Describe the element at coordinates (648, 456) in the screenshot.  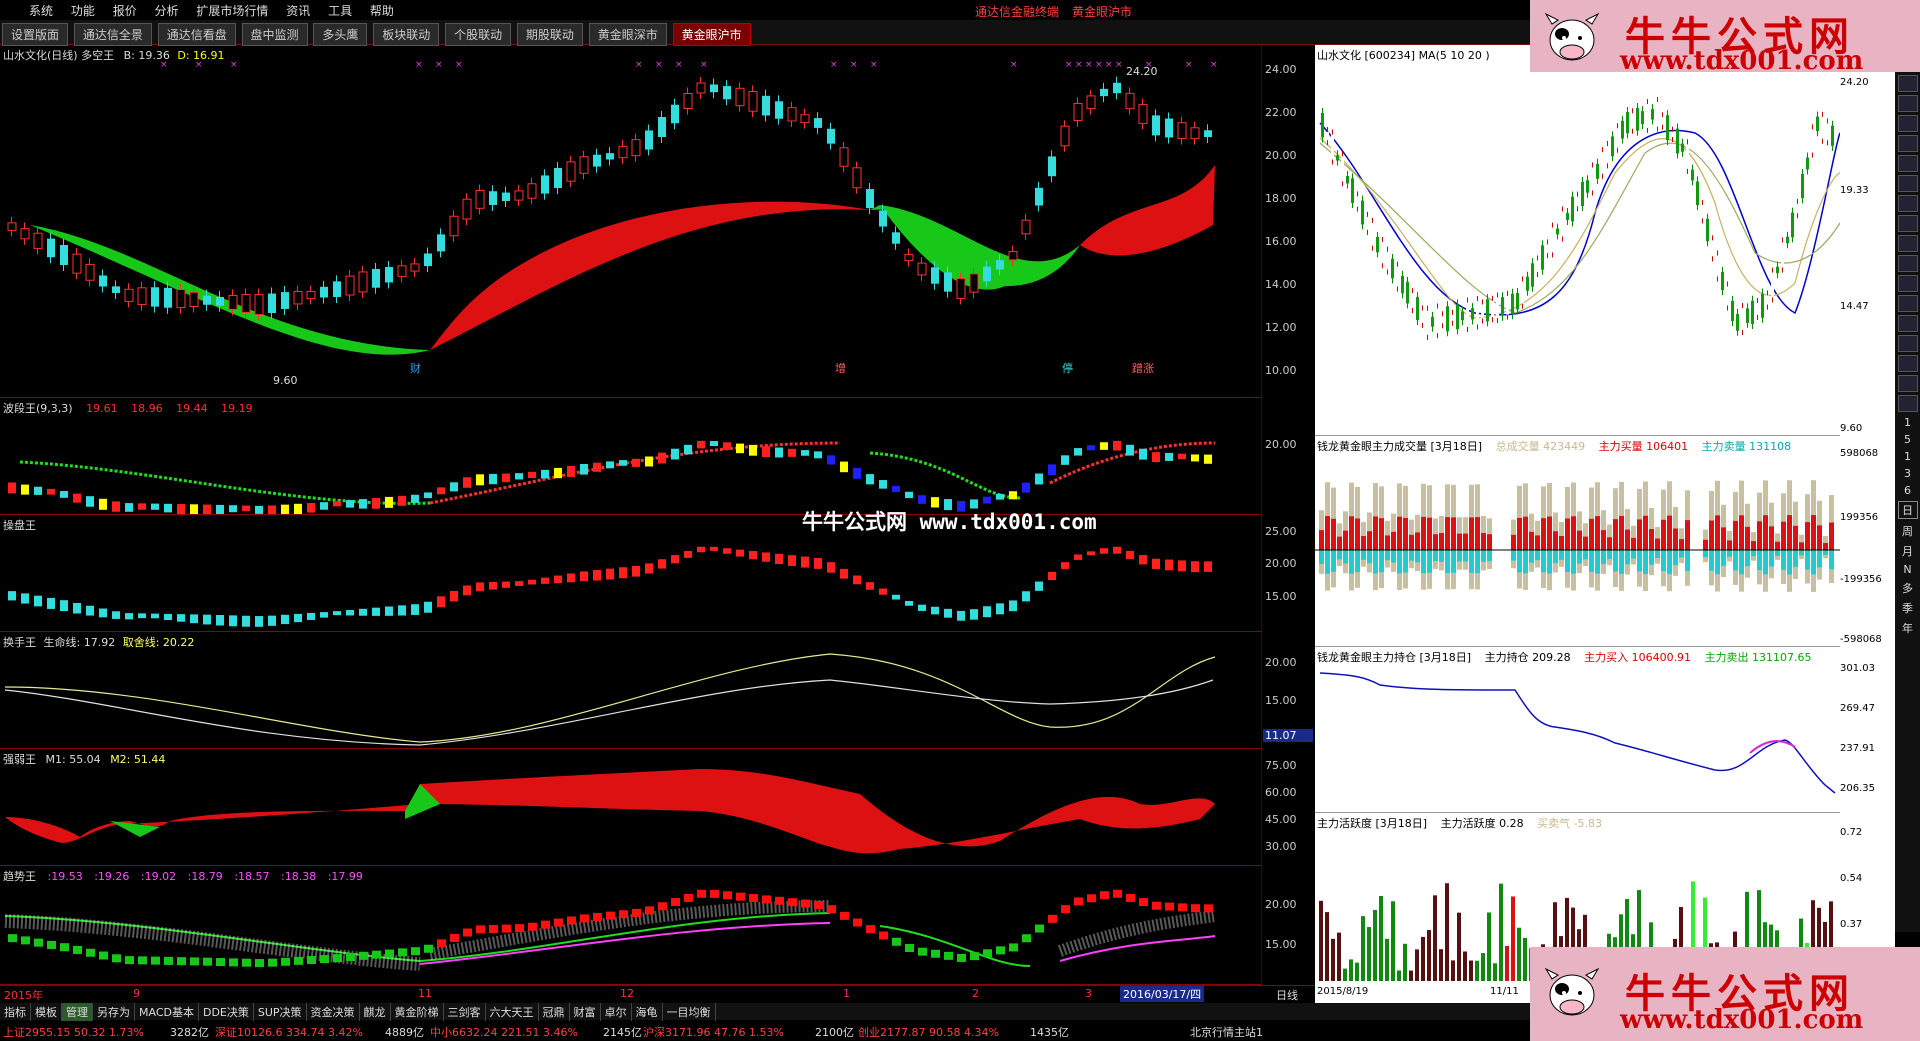
I see `bodong-panel: 波段王(9,3,3) 19.61 18.96 19.44 19.19 20.00` at that location.